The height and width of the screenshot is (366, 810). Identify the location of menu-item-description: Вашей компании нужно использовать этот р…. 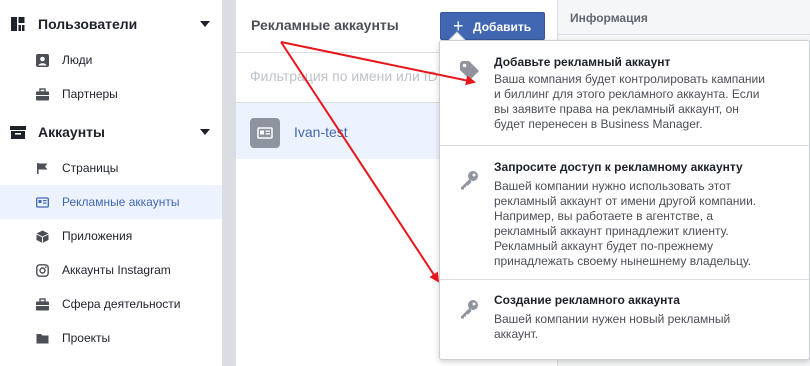
(625, 223).